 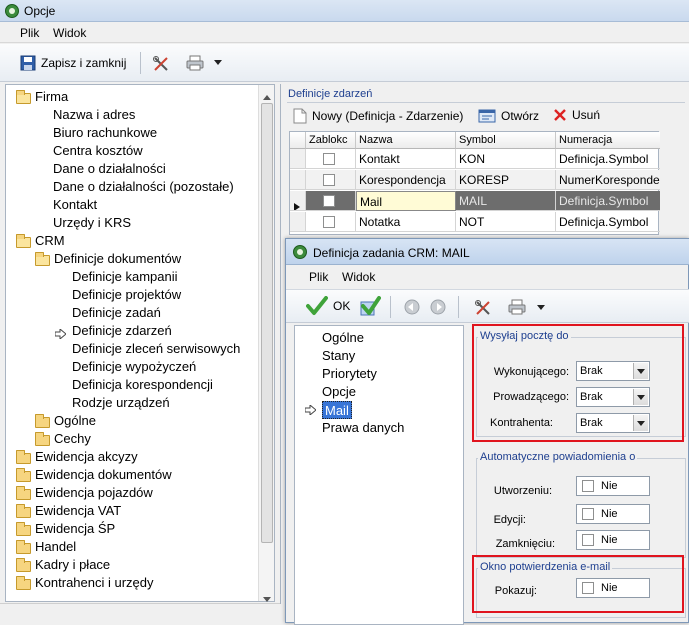 I want to click on tree-scrollbar-thumb, so click(x=267, y=323).